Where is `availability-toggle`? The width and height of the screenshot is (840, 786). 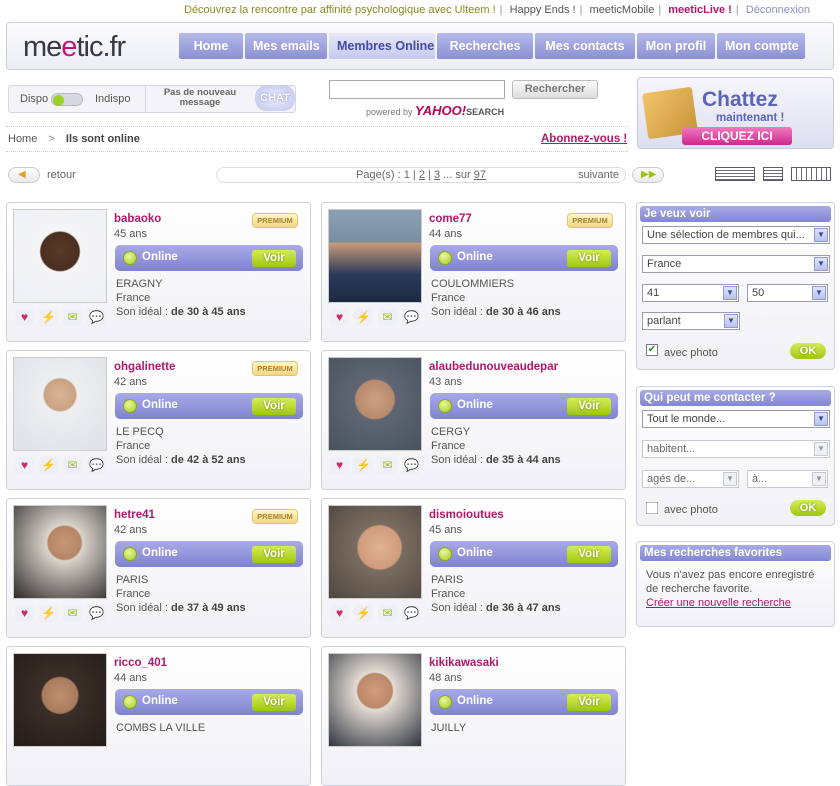 availability-toggle is located at coordinates (67, 99).